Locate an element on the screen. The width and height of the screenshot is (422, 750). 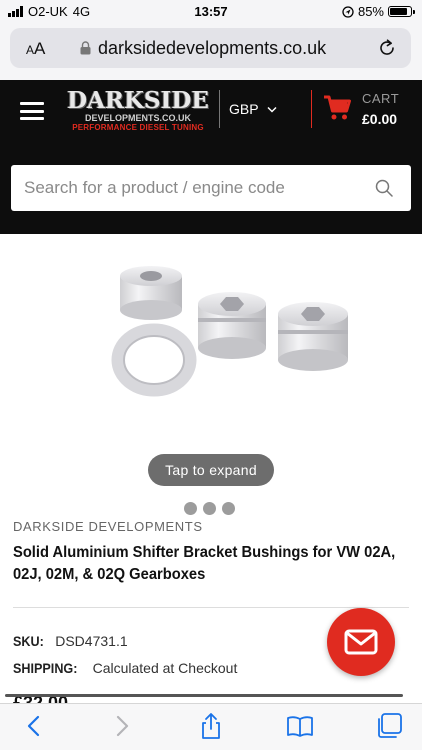
logo-main-text: DARKSIDE is located at coordinates (138, 100).